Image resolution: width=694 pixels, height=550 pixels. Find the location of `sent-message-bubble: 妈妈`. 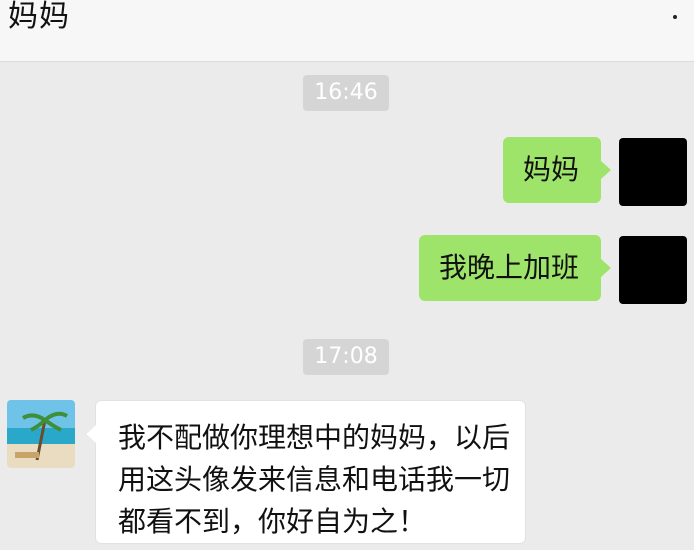

sent-message-bubble: 妈妈 is located at coordinates (557, 170).